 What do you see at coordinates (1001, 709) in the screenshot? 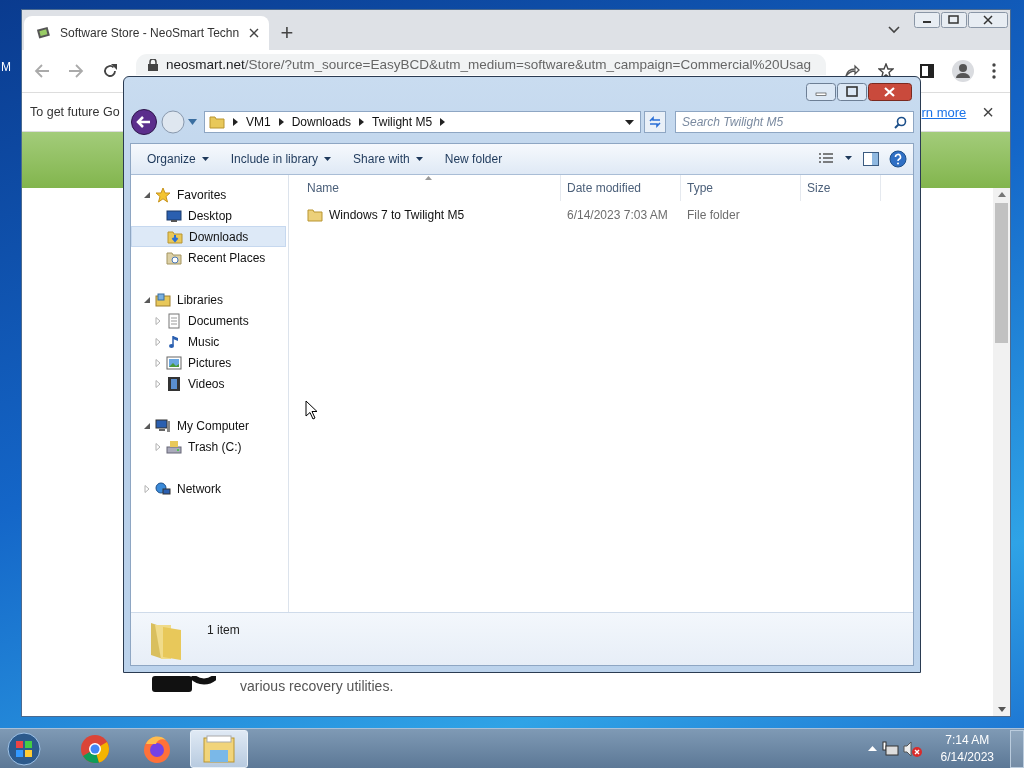
I see `scroll-down-icon` at bounding box center [1001, 709].